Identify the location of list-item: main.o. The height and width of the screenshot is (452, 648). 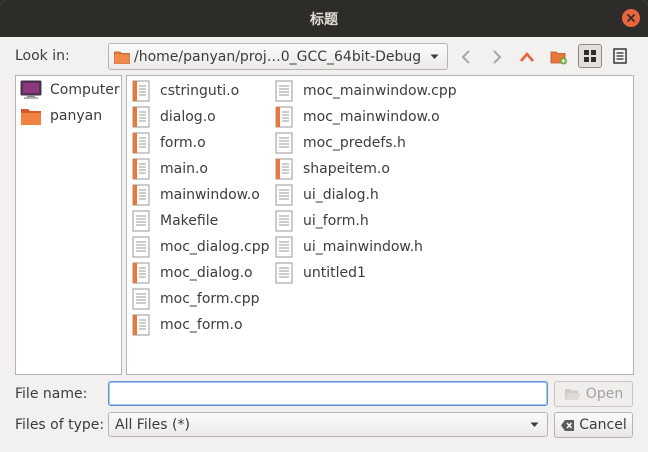
(201, 169).